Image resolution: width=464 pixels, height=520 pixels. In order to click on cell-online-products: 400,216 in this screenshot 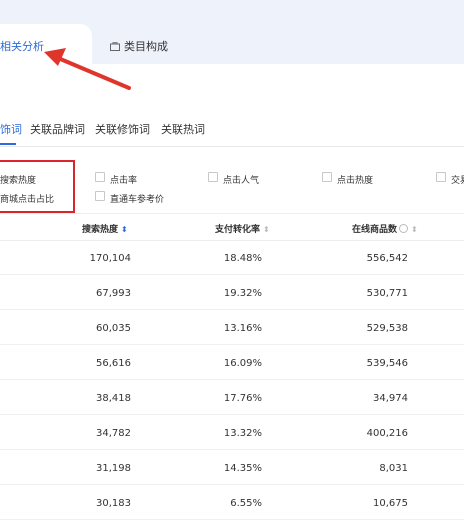, I will do `click(387, 433)`.